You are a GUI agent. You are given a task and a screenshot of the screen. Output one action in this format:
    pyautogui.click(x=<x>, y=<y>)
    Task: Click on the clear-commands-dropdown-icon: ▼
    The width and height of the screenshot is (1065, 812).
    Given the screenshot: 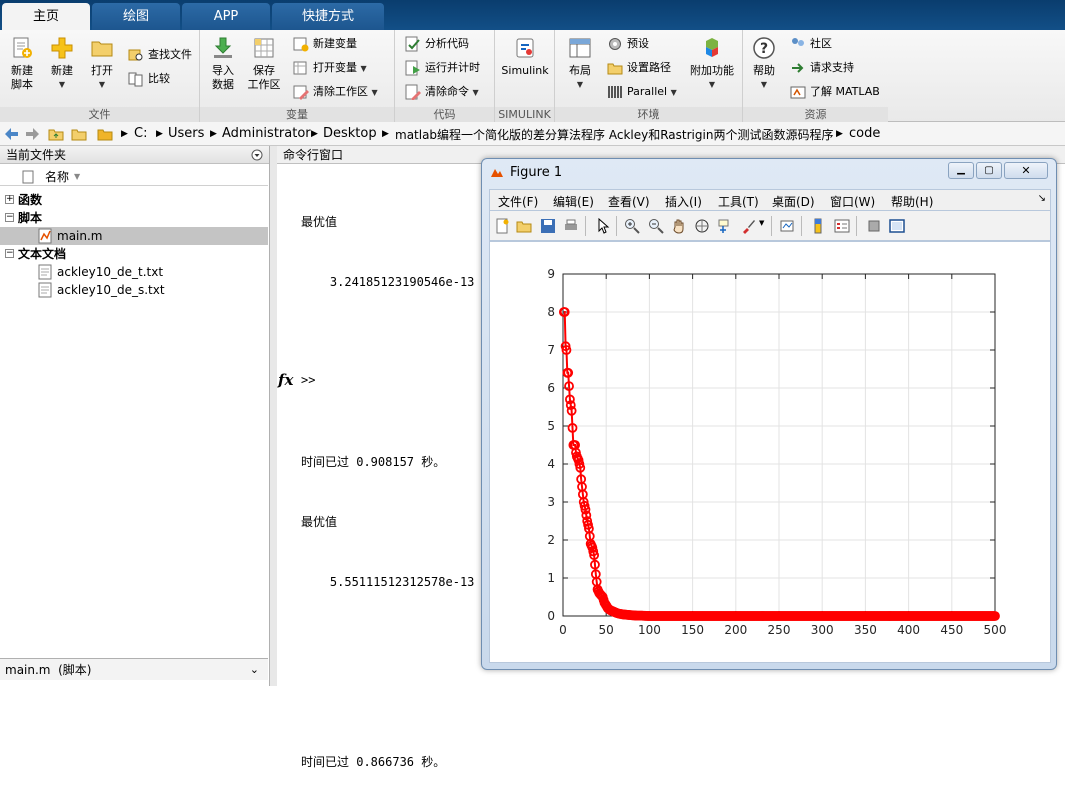 What is the action you would take?
    pyautogui.click(x=476, y=92)
    